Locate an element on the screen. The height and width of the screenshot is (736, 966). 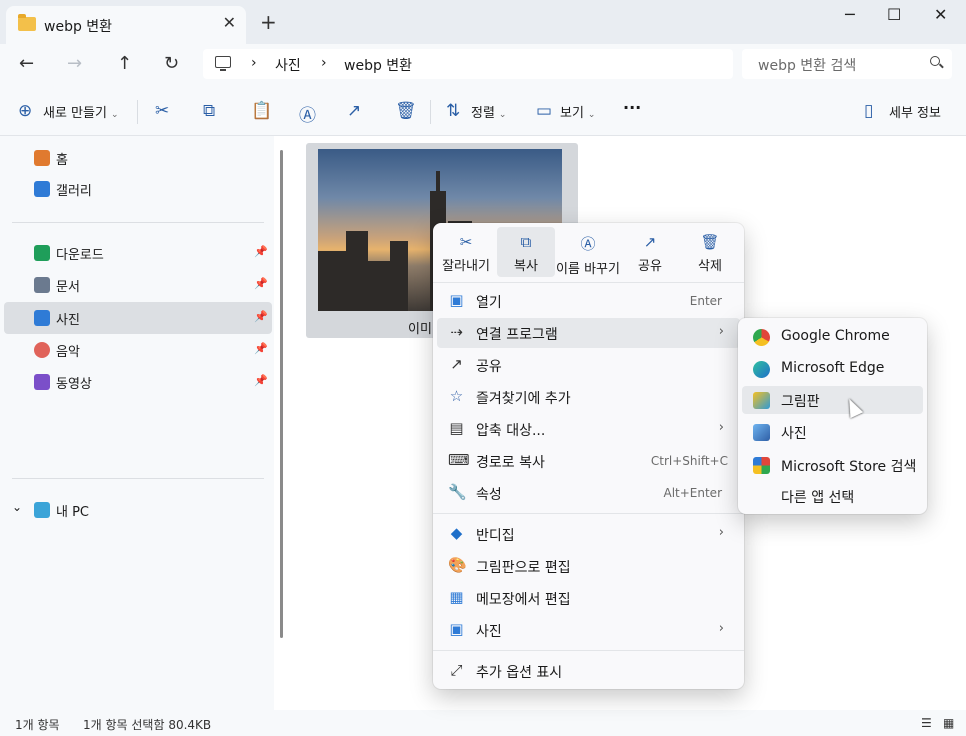
submenu-item-edge: Microsoft Edge is located at coordinates (832, 369).